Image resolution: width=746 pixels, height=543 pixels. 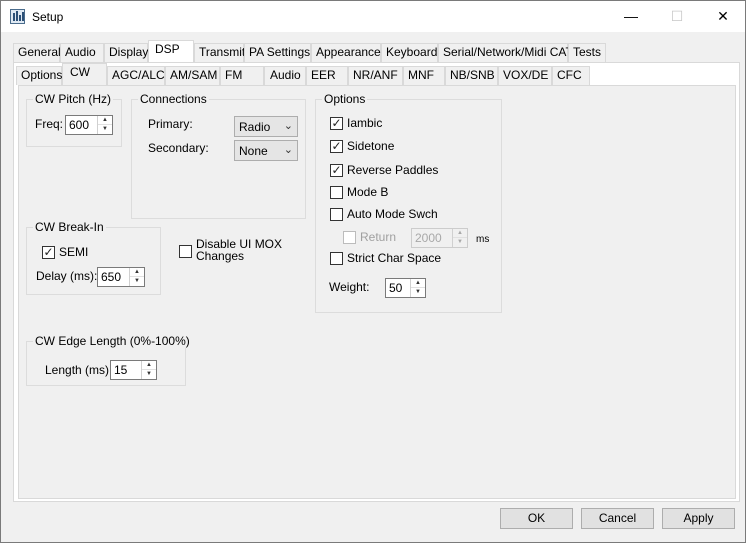 I want to click on return-unit: ms, so click(x=483, y=239).